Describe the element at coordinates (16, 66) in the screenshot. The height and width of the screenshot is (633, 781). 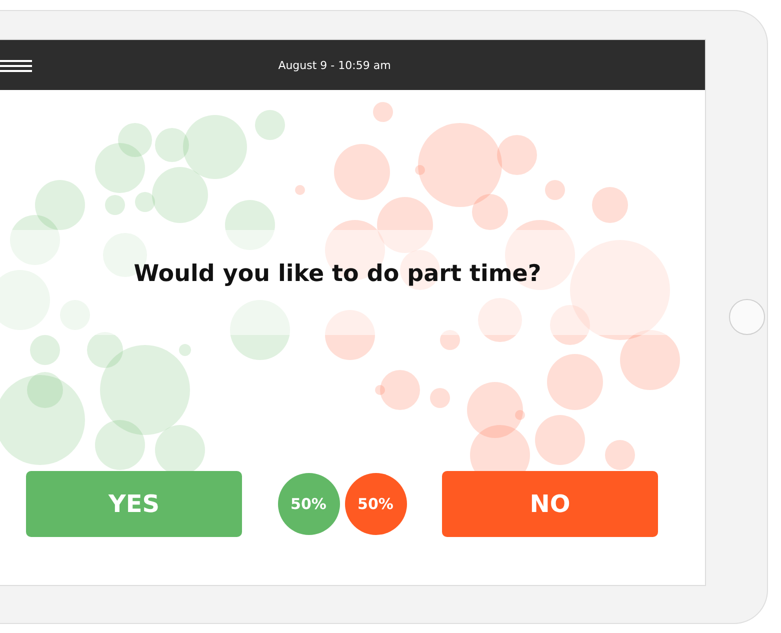
I see `menu-icon` at that location.